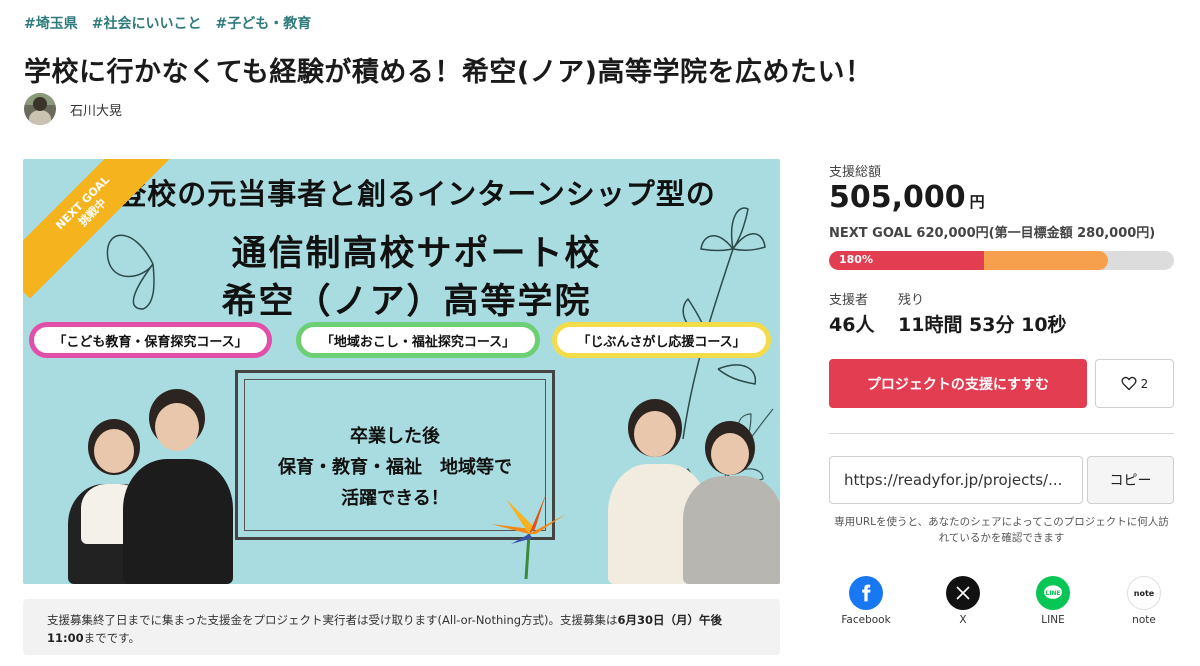 This screenshot has width=1200, height=666. What do you see at coordinates (395, 436) in the screenshot?
I see `hero-message-line: 卒業した後` at bounding box center [395, 436].